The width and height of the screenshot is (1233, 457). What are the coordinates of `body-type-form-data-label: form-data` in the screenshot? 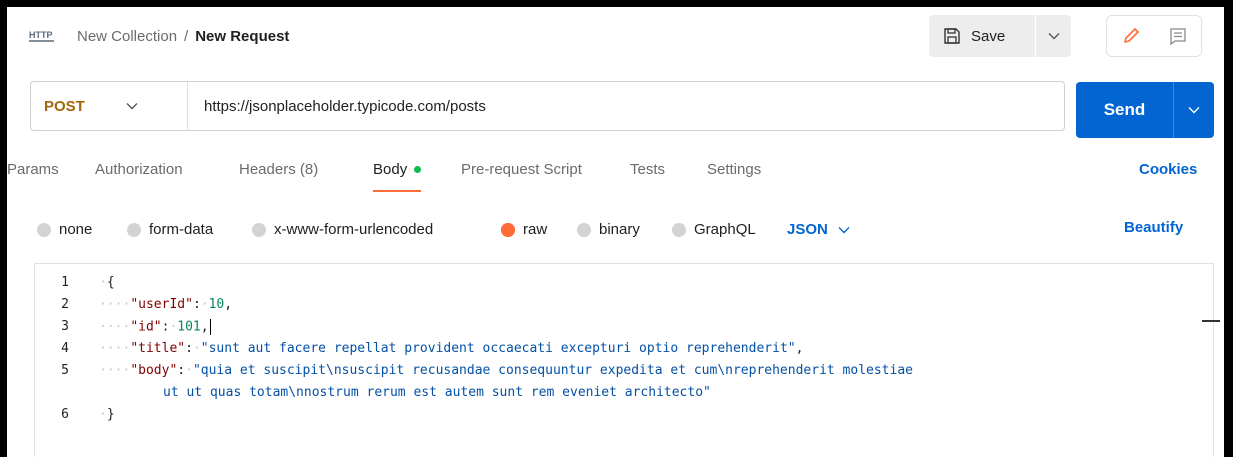 It's located at (181, 229).